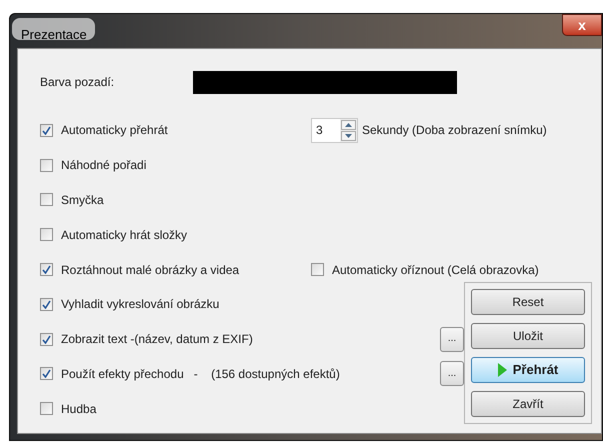  I want to click on color-swatch, so click(325, 82).